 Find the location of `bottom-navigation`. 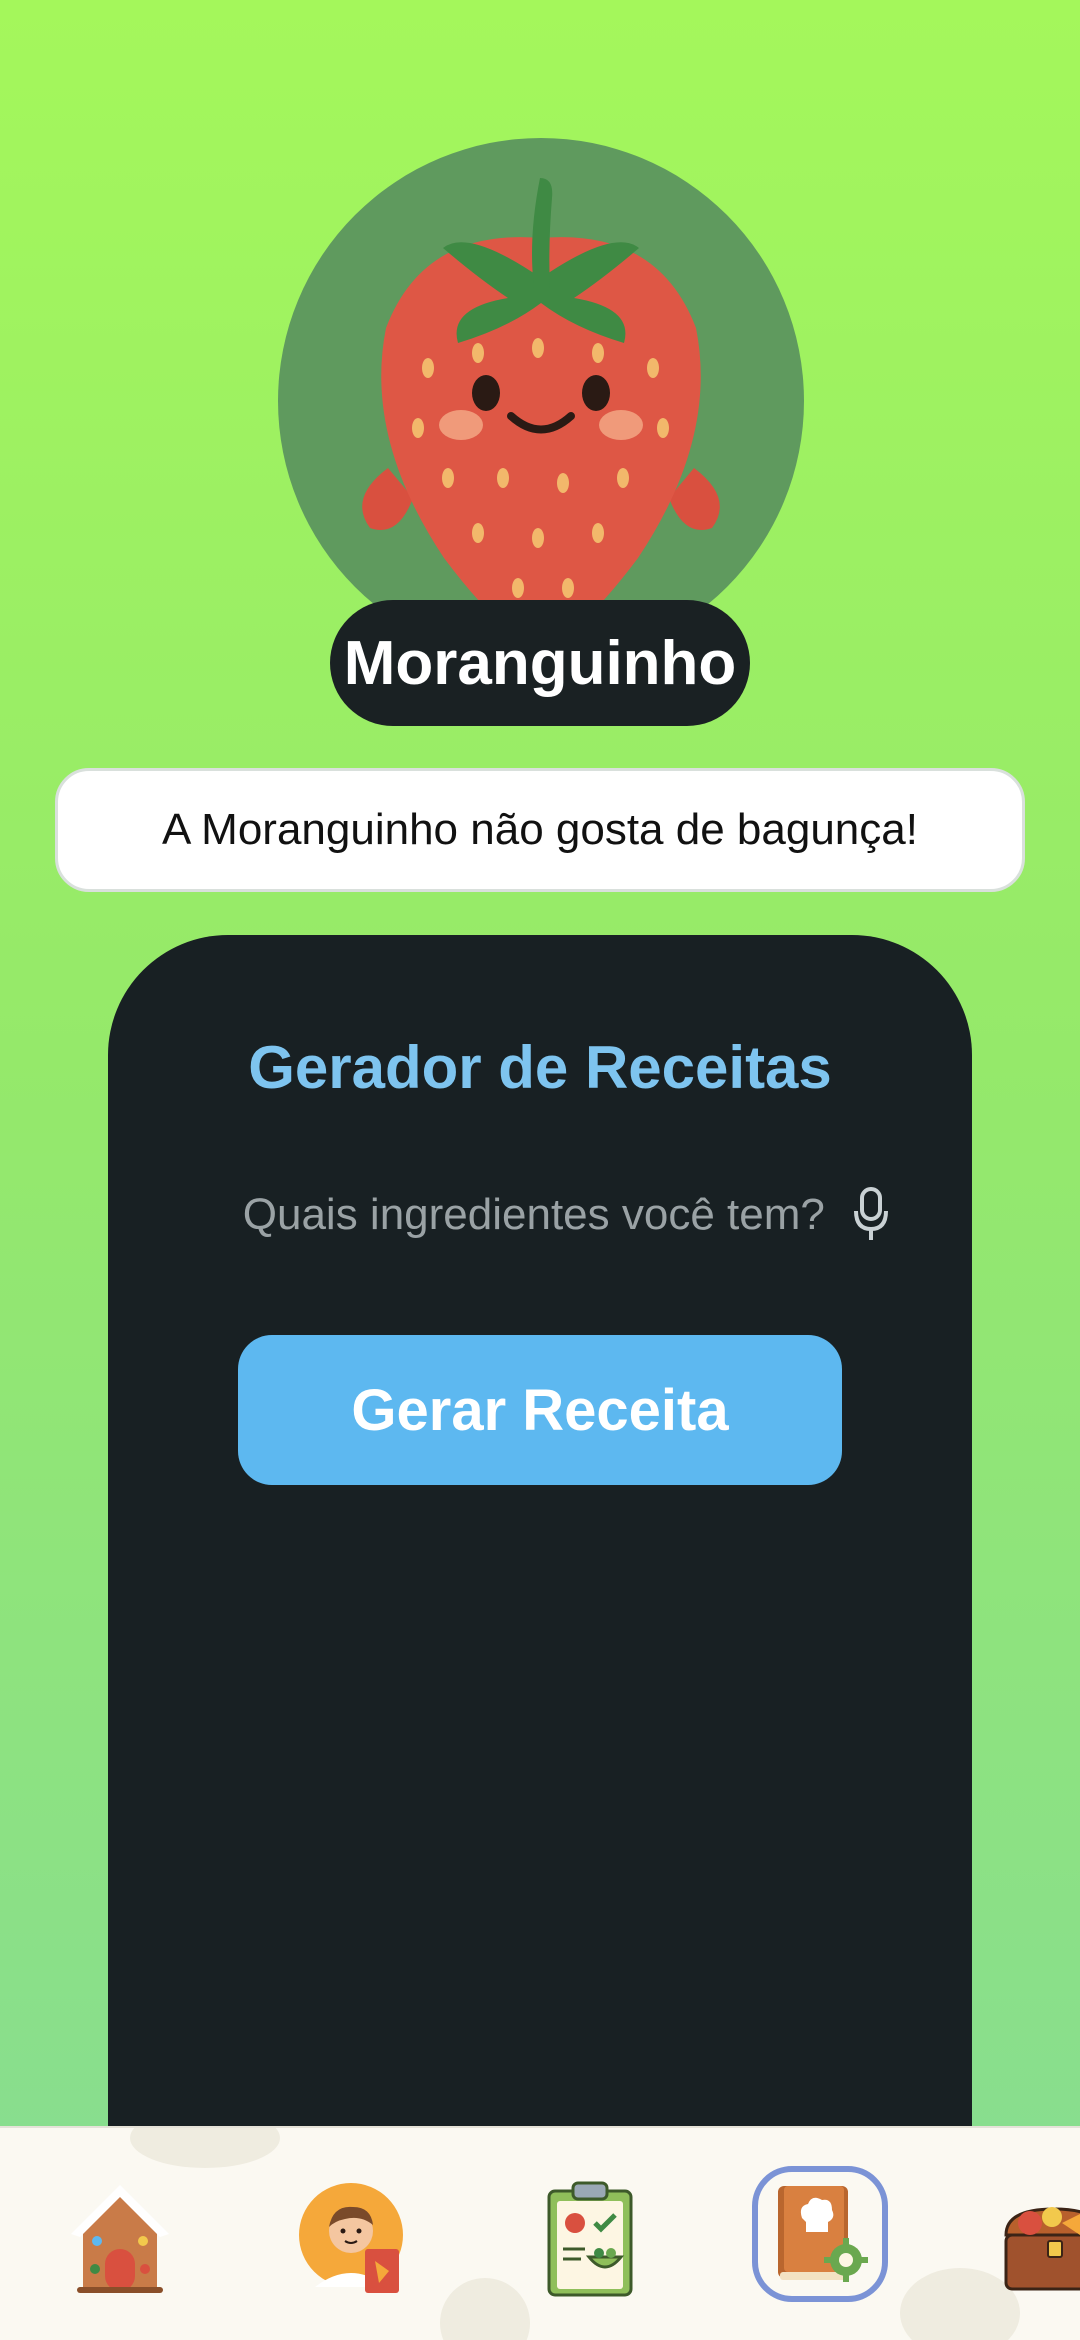

bottom-navigation is located at coordinates (540, 2233).